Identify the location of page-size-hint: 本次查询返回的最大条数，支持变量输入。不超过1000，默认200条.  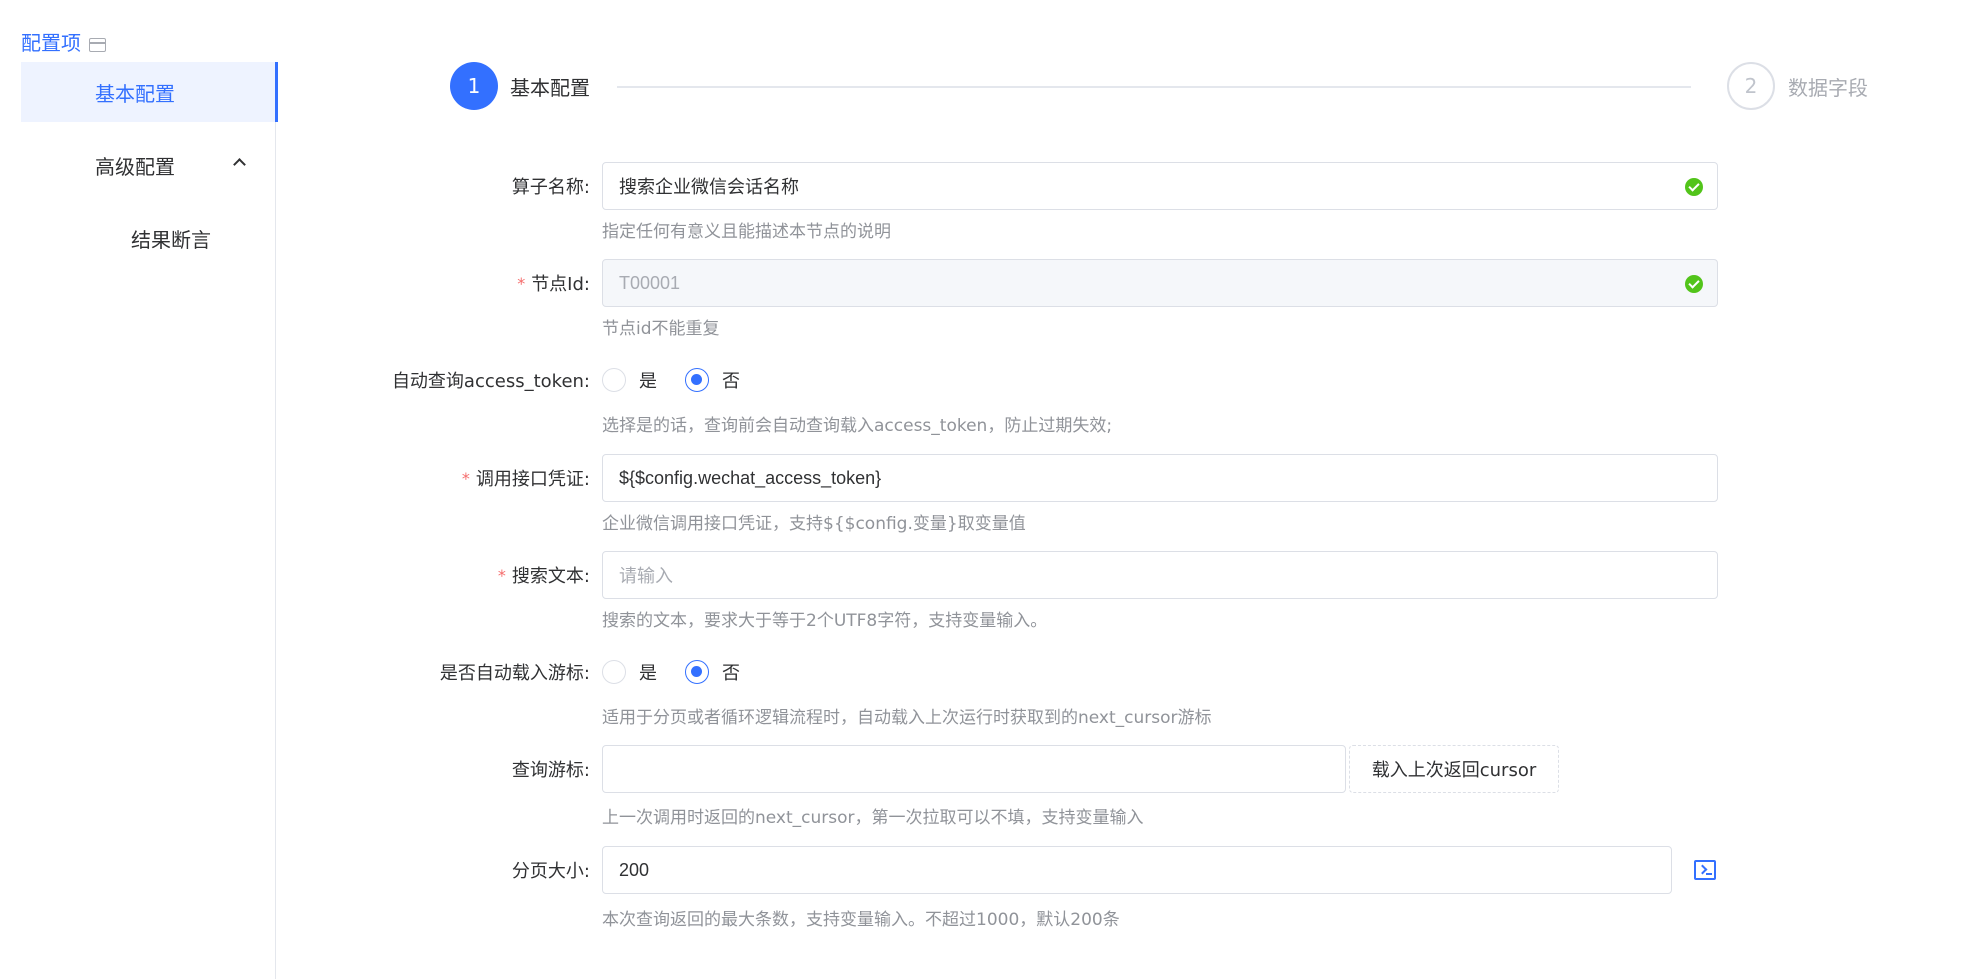
(861, 920).